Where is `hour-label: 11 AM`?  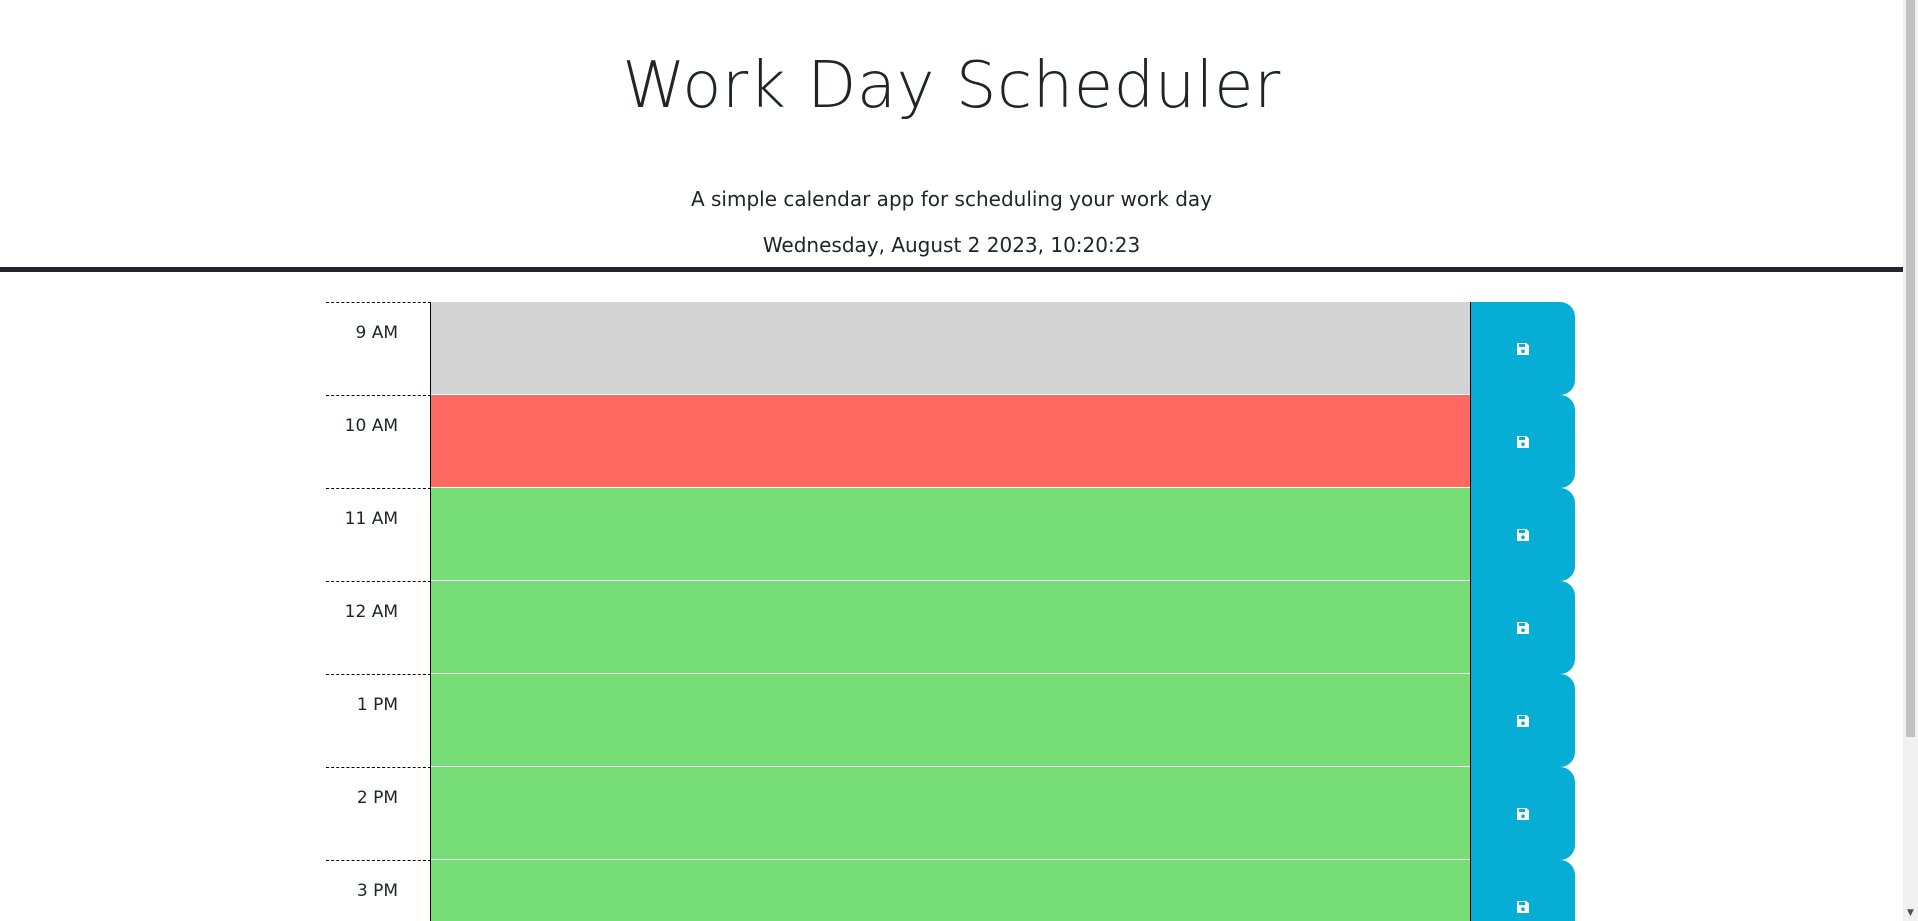 hour-label: 11 AM is located at coordinates (378, 534).